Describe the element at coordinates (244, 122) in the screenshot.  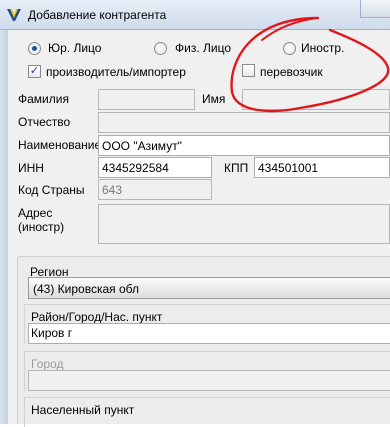
I see `patronymic-field` at that location.